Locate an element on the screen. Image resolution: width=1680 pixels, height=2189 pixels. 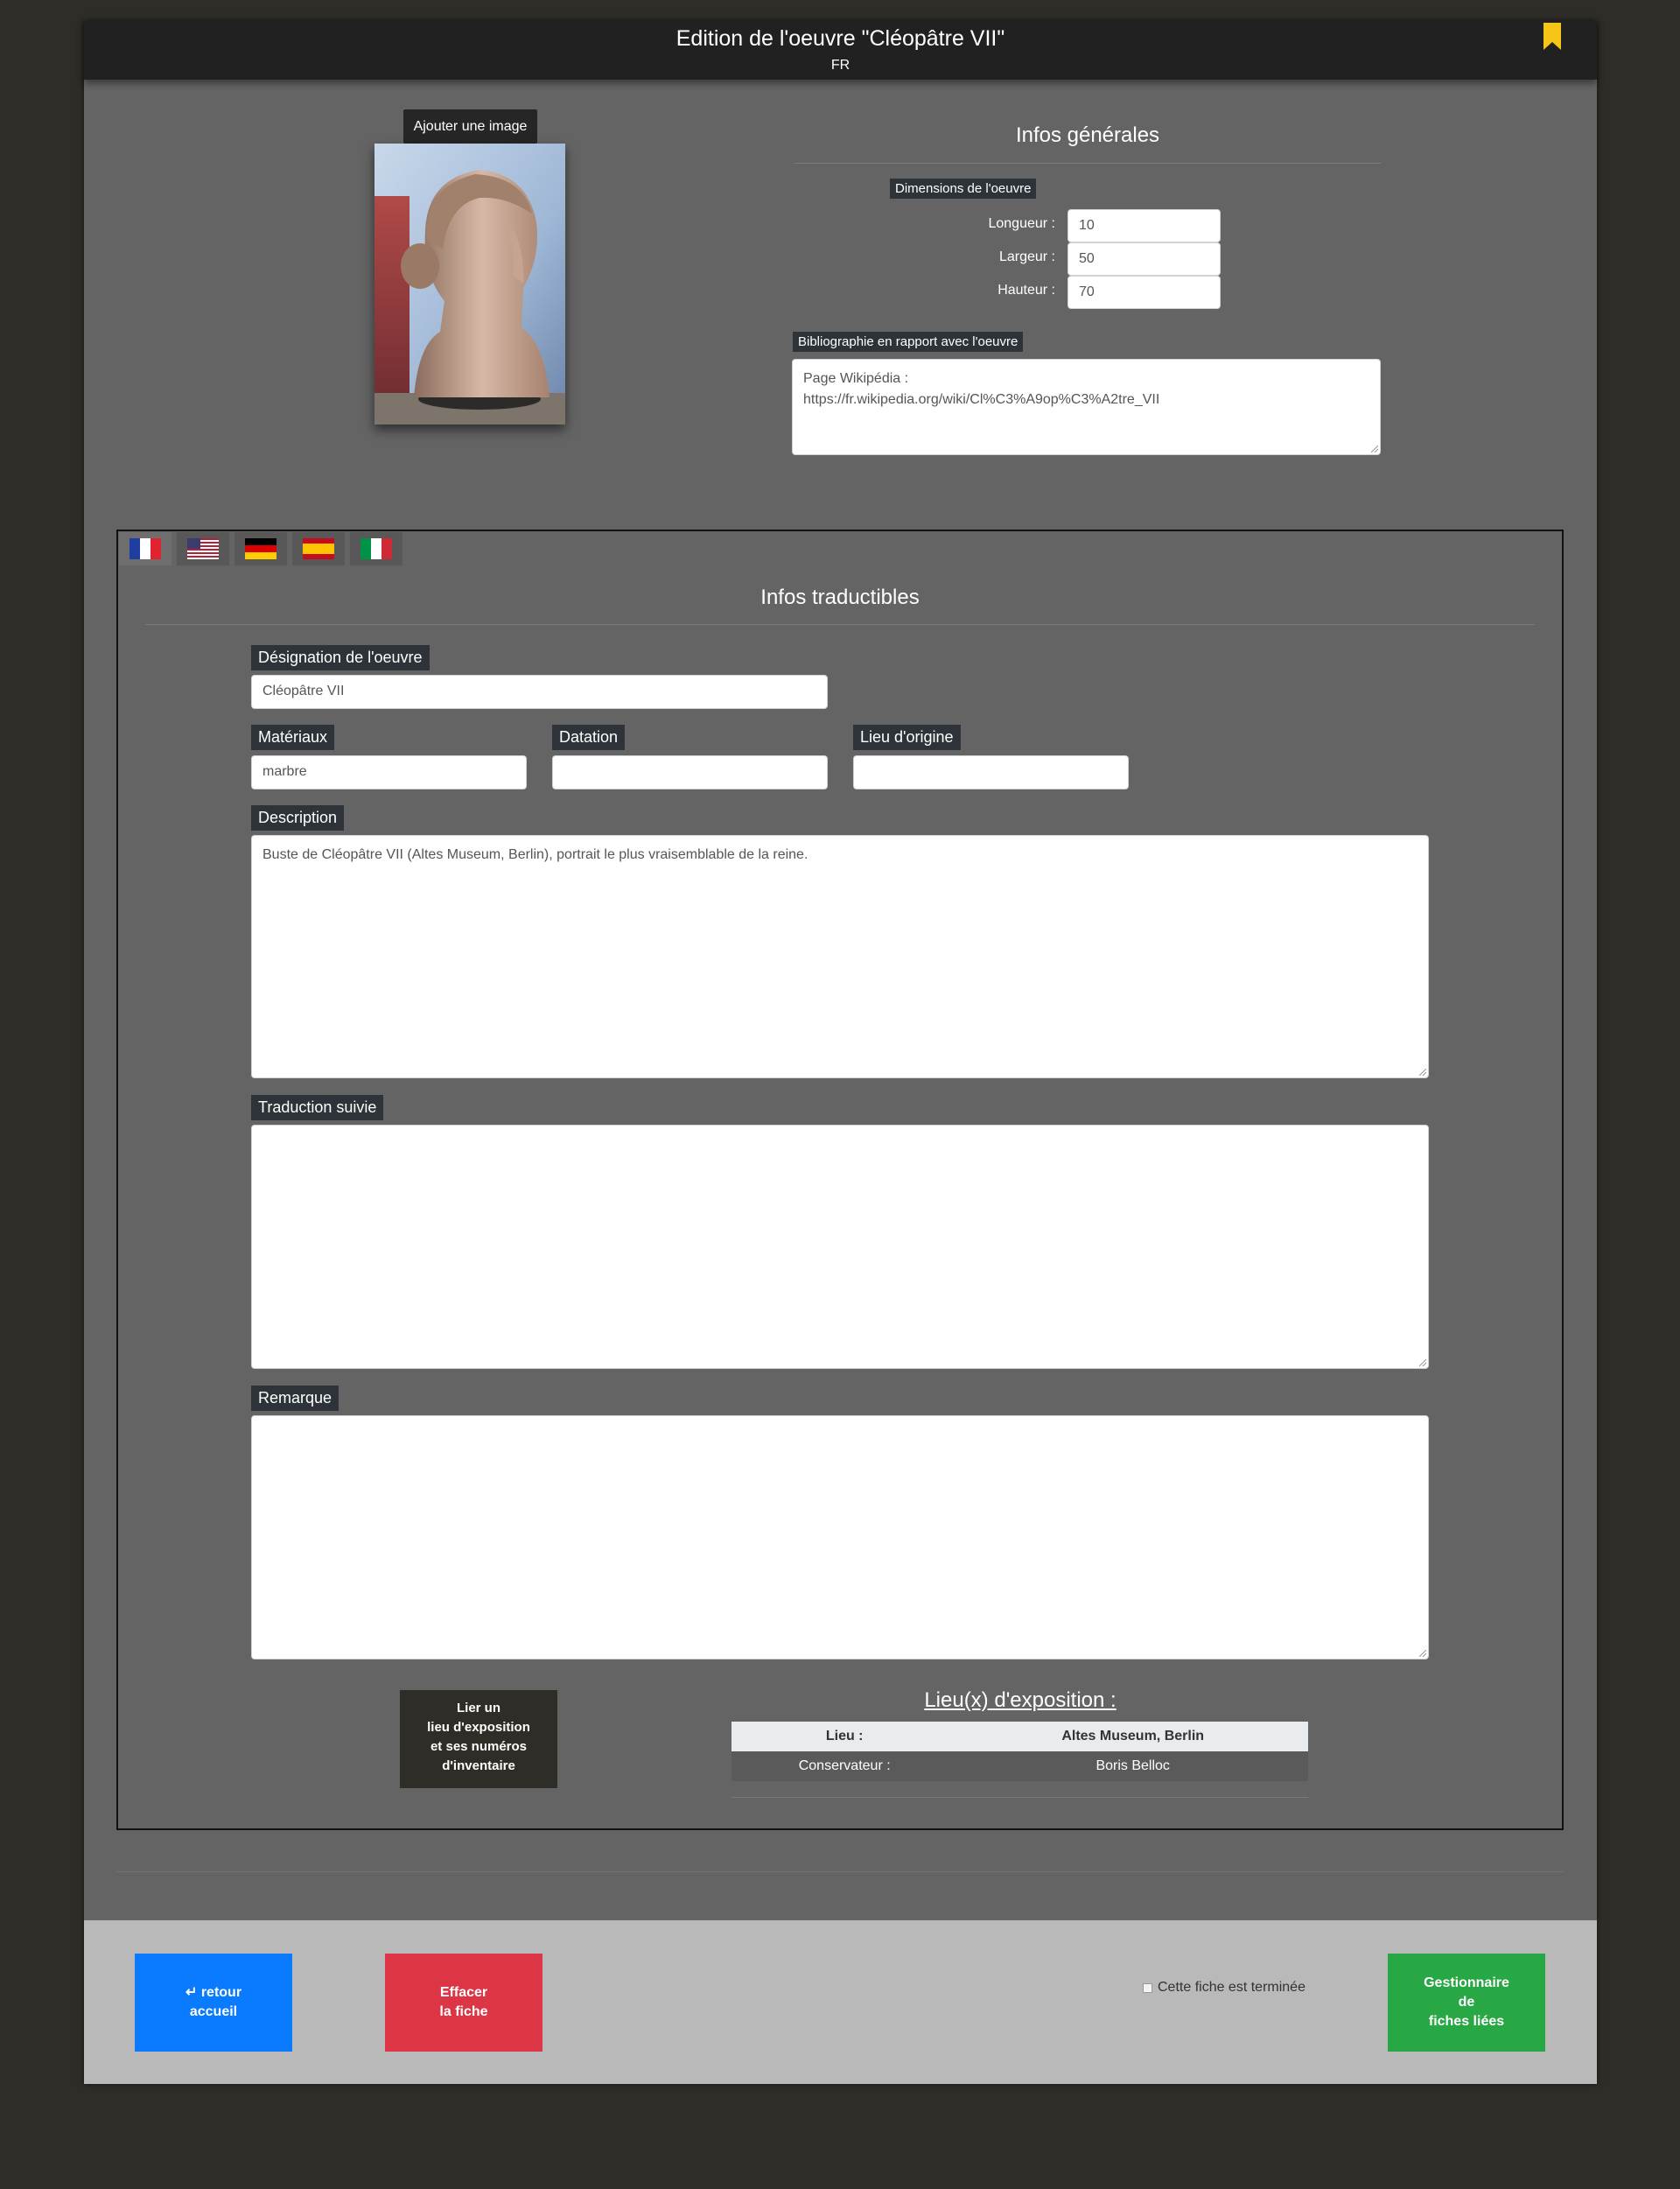
materials-tag: Matériaux is located at coordinates (293, 738).